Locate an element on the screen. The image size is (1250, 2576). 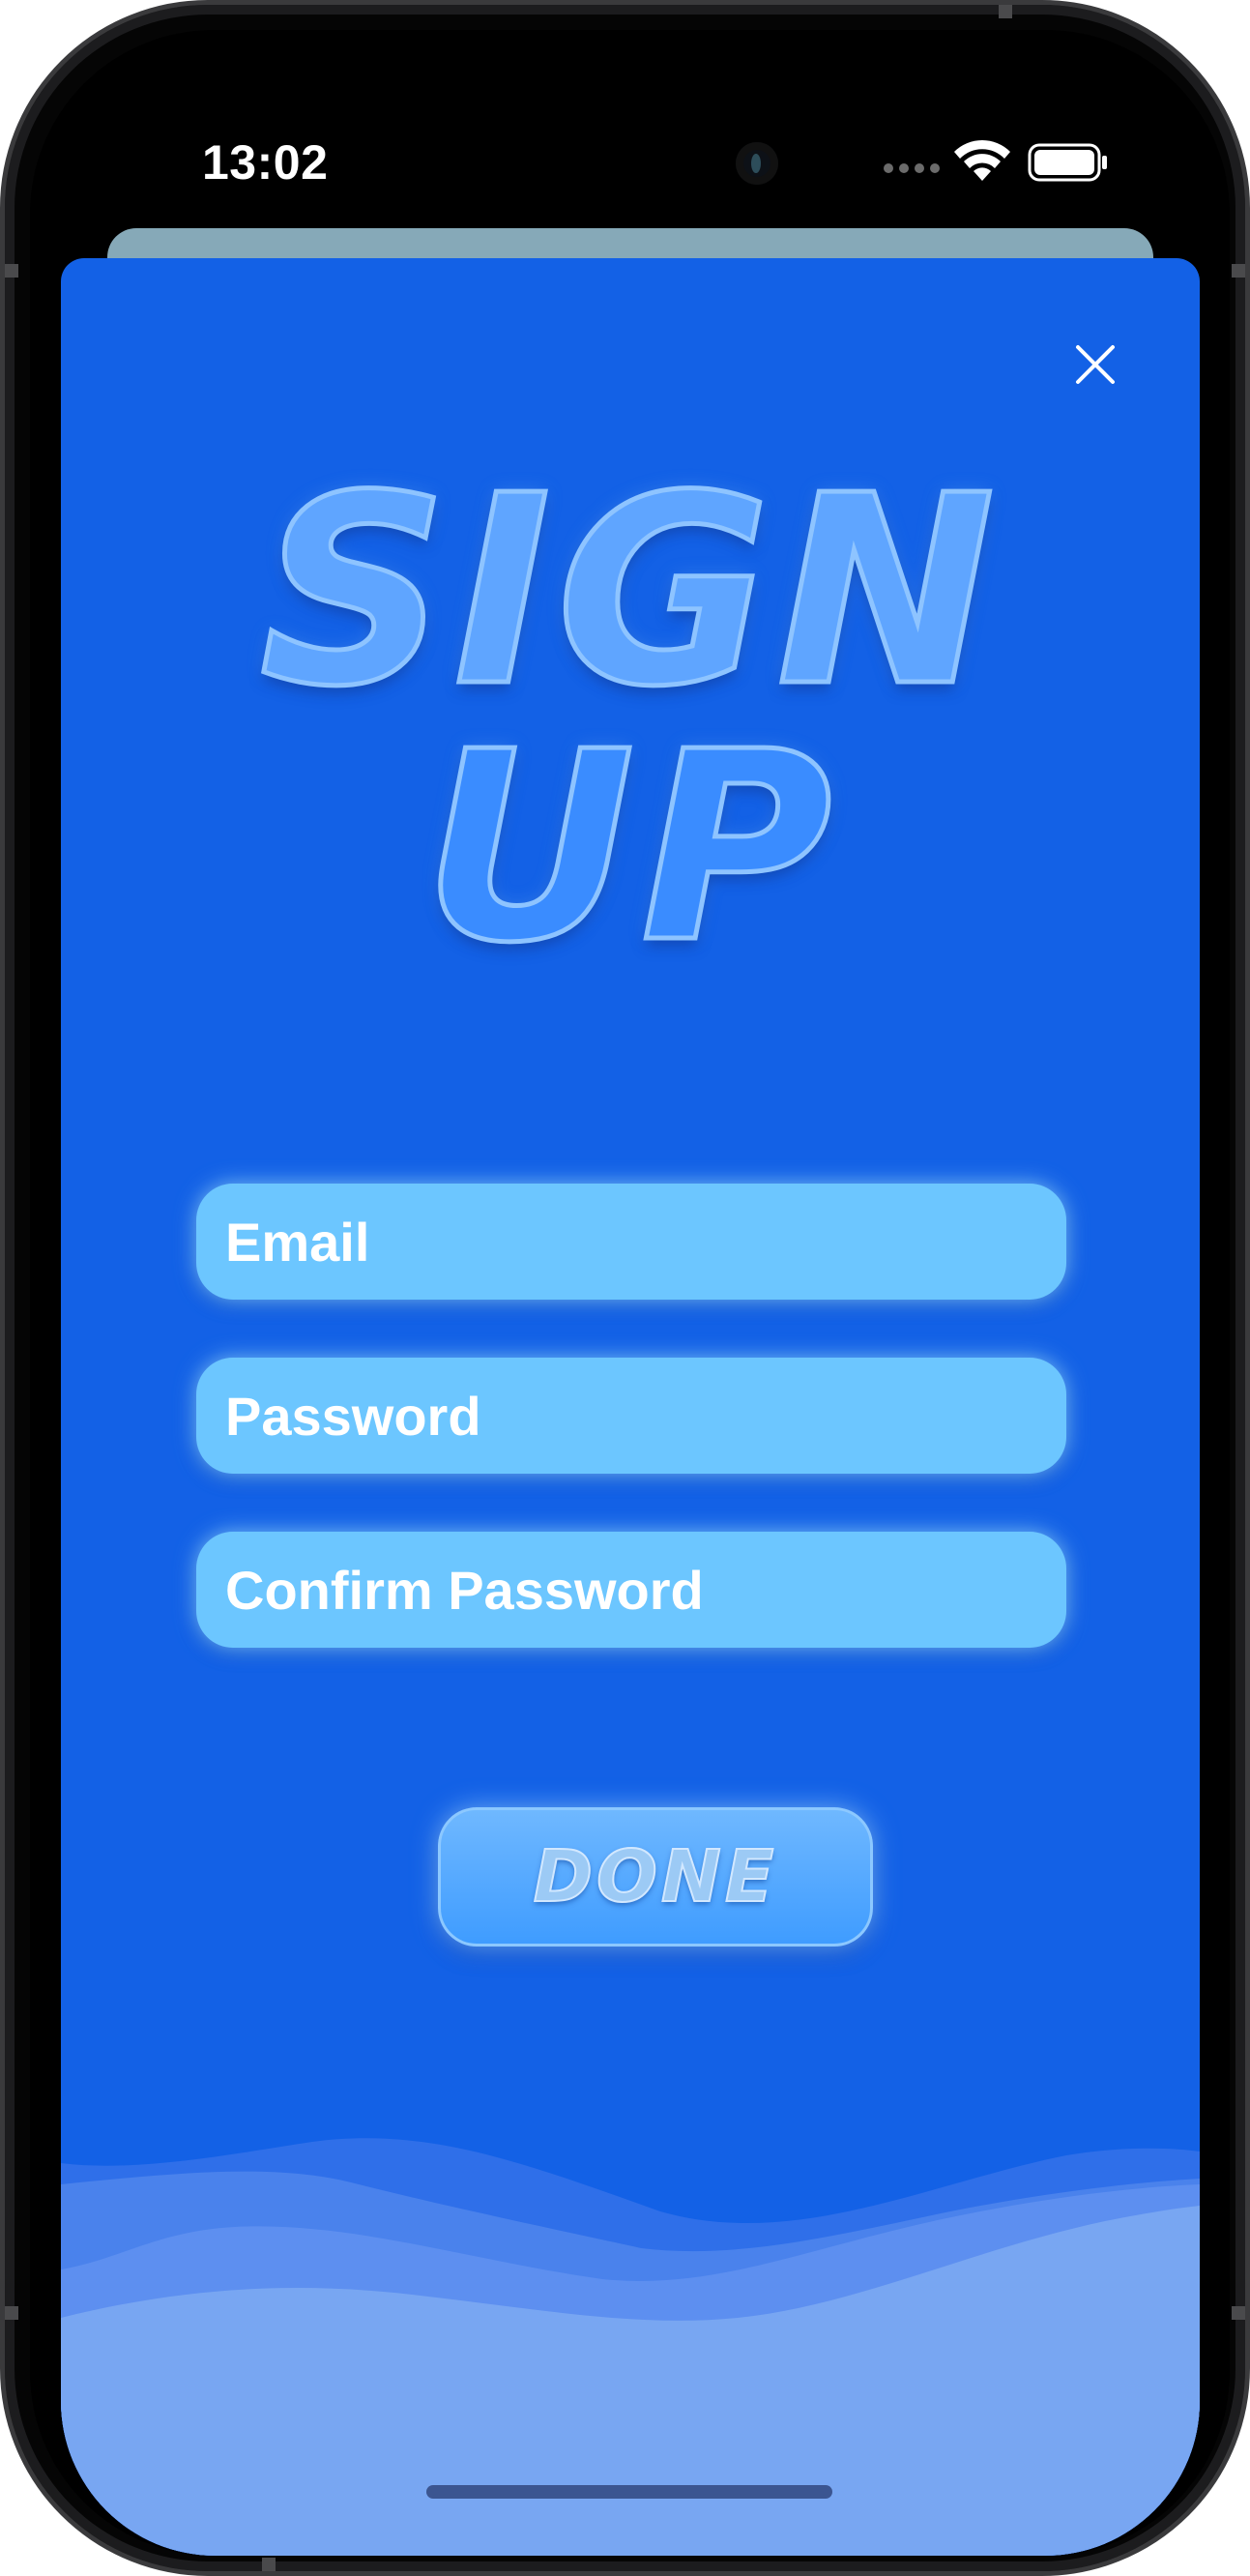
password-field is located at coordinates (631, 1416).